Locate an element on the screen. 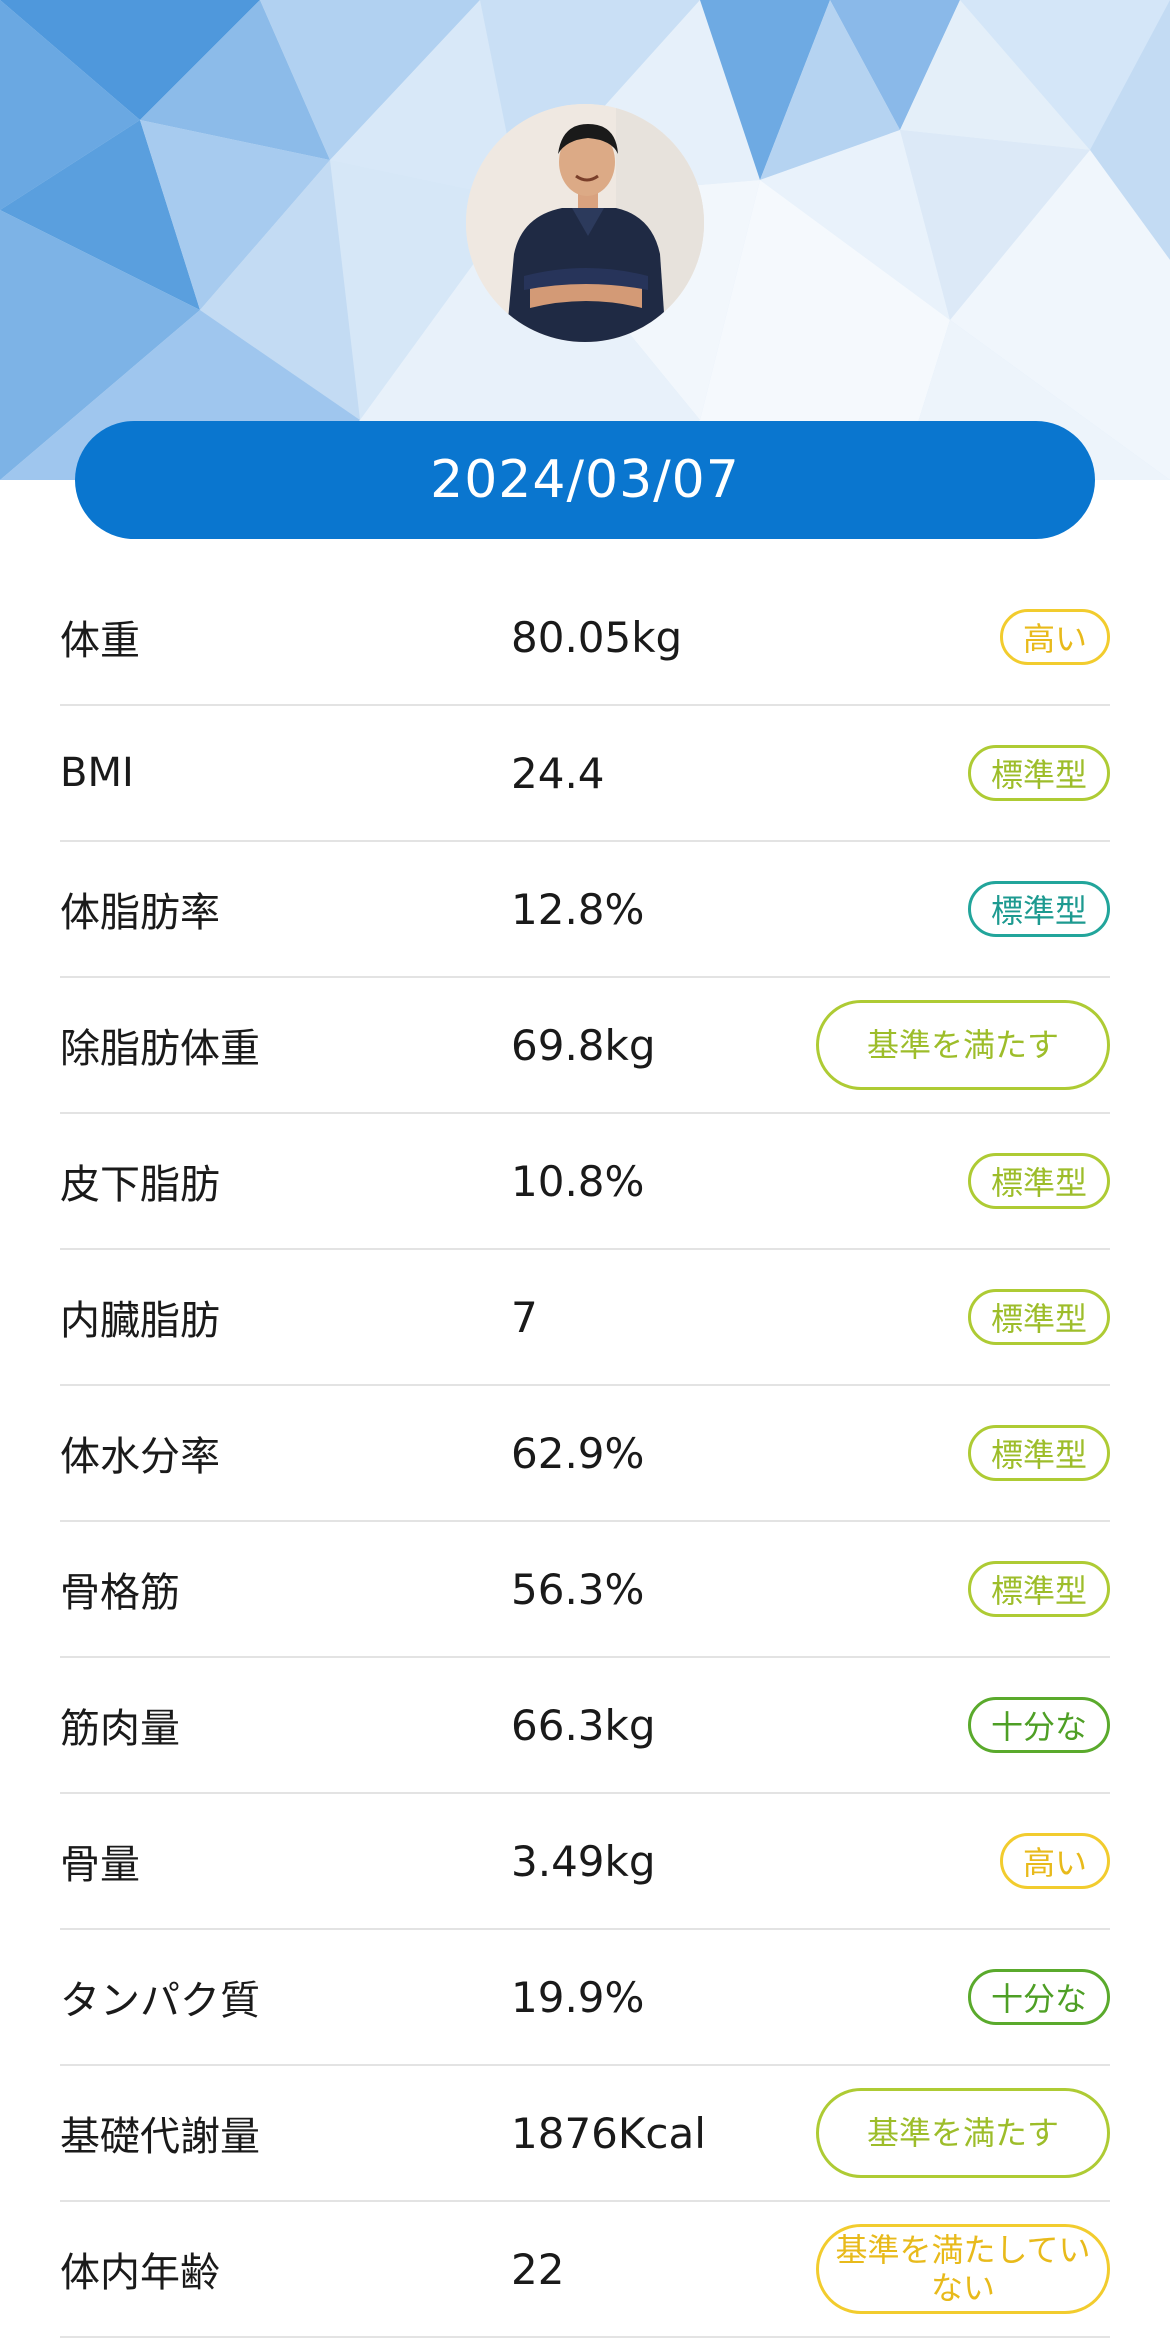  metric-value: 80.05kg is located at coordinates (597, 637).